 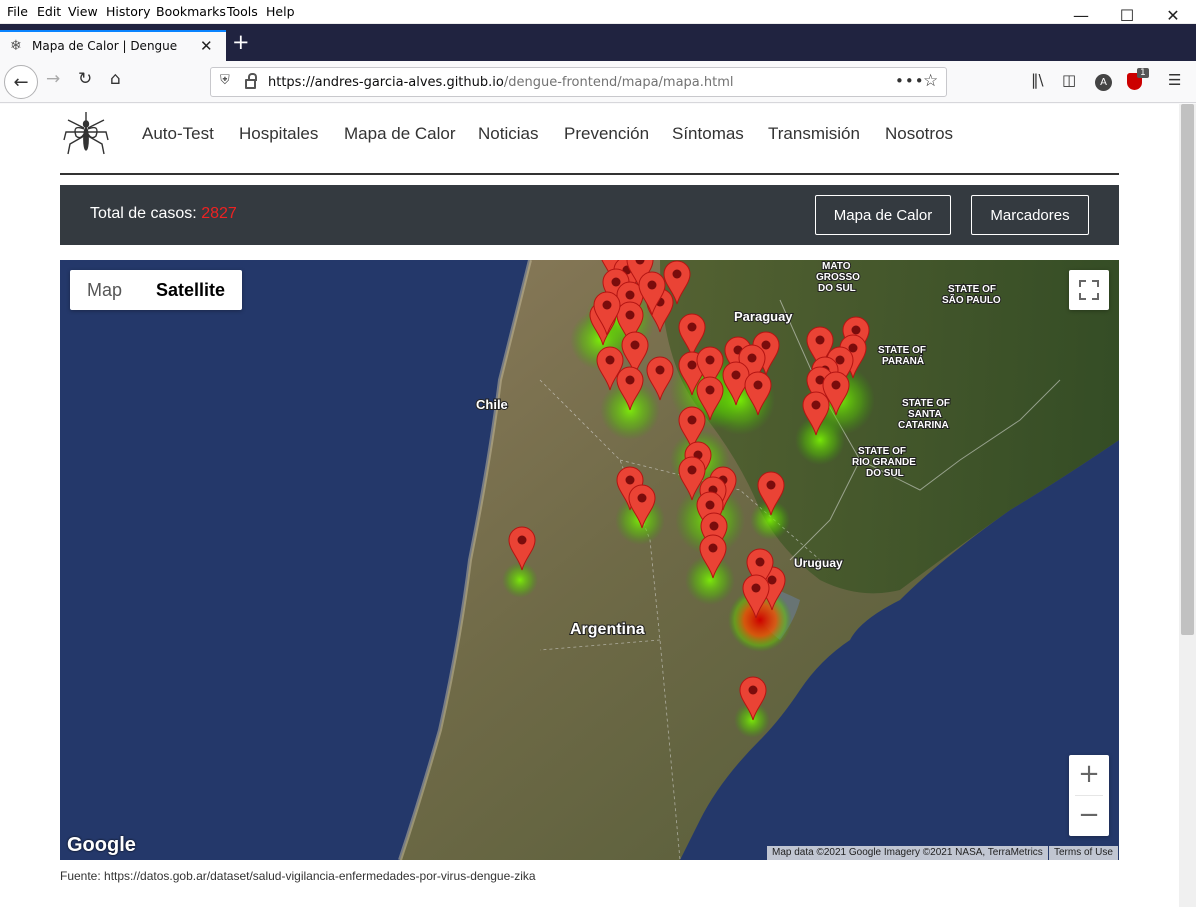 I want to click on menu-view: View, so click(x=83, y=11).